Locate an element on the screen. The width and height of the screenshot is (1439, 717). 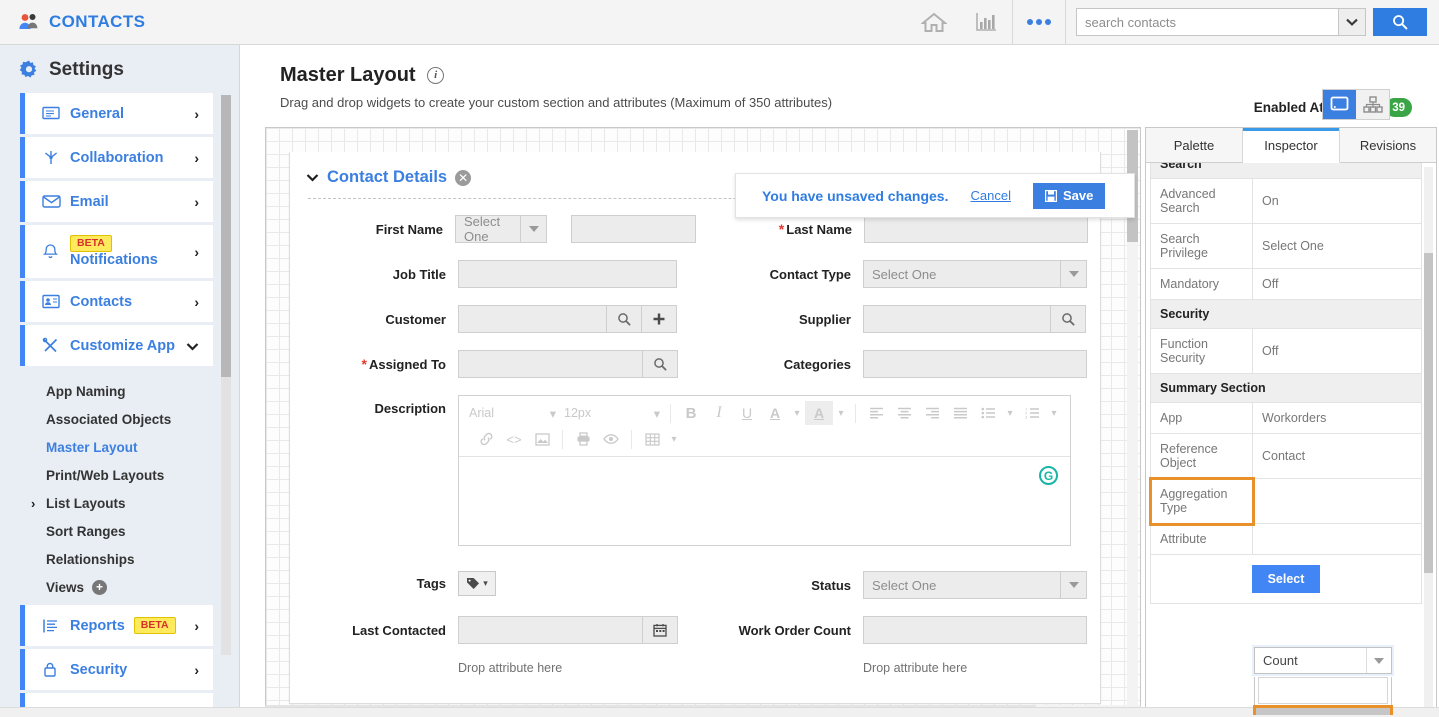
status-select: Select One is located at coordinates (962, 585).